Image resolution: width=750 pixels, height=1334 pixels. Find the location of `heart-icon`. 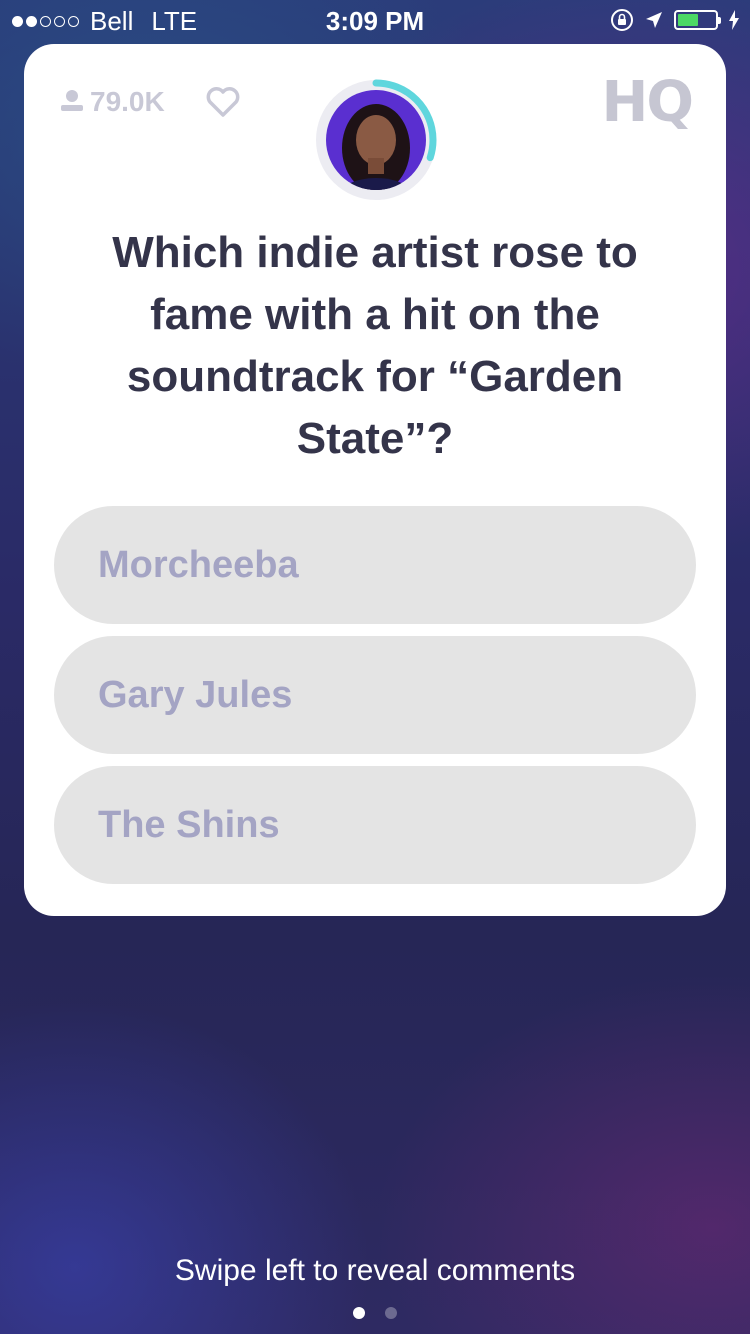

heart-icon is located at coordinates (223, 102).